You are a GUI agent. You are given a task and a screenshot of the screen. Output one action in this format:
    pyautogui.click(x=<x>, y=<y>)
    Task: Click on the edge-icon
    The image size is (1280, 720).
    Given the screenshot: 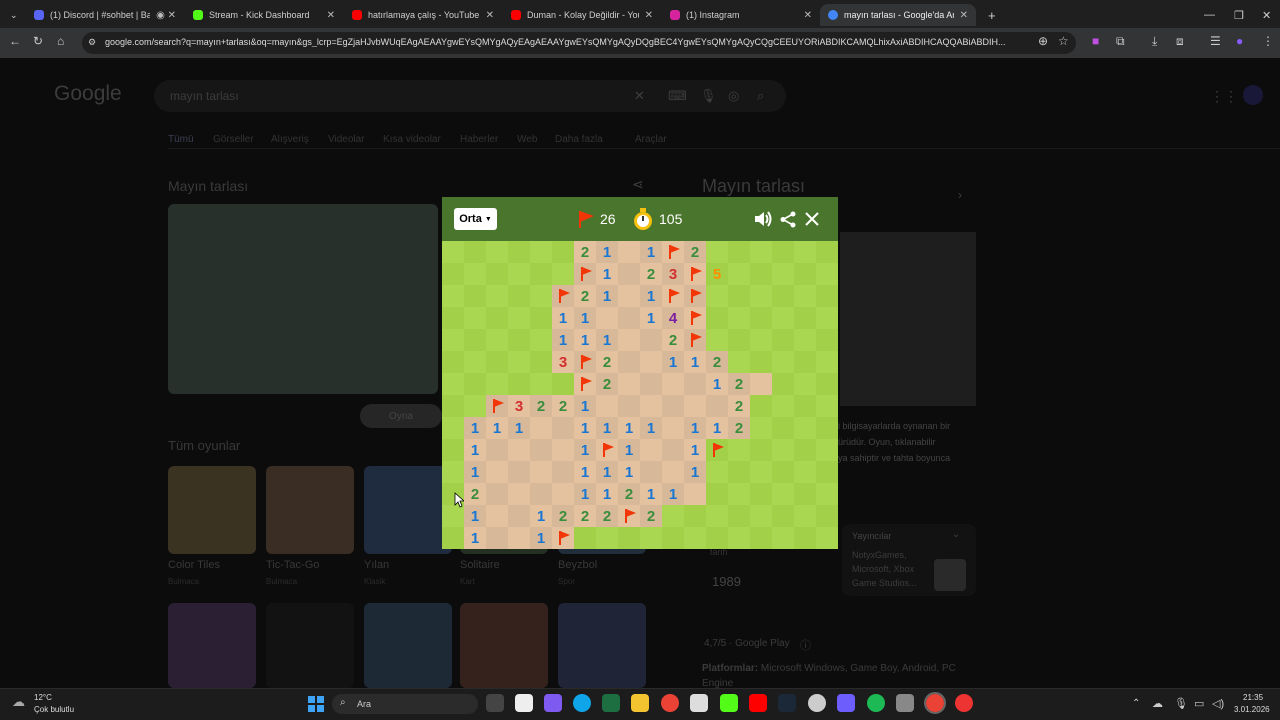 What is the action you would take?
    pyautogui.click(x=582, y=703)
    